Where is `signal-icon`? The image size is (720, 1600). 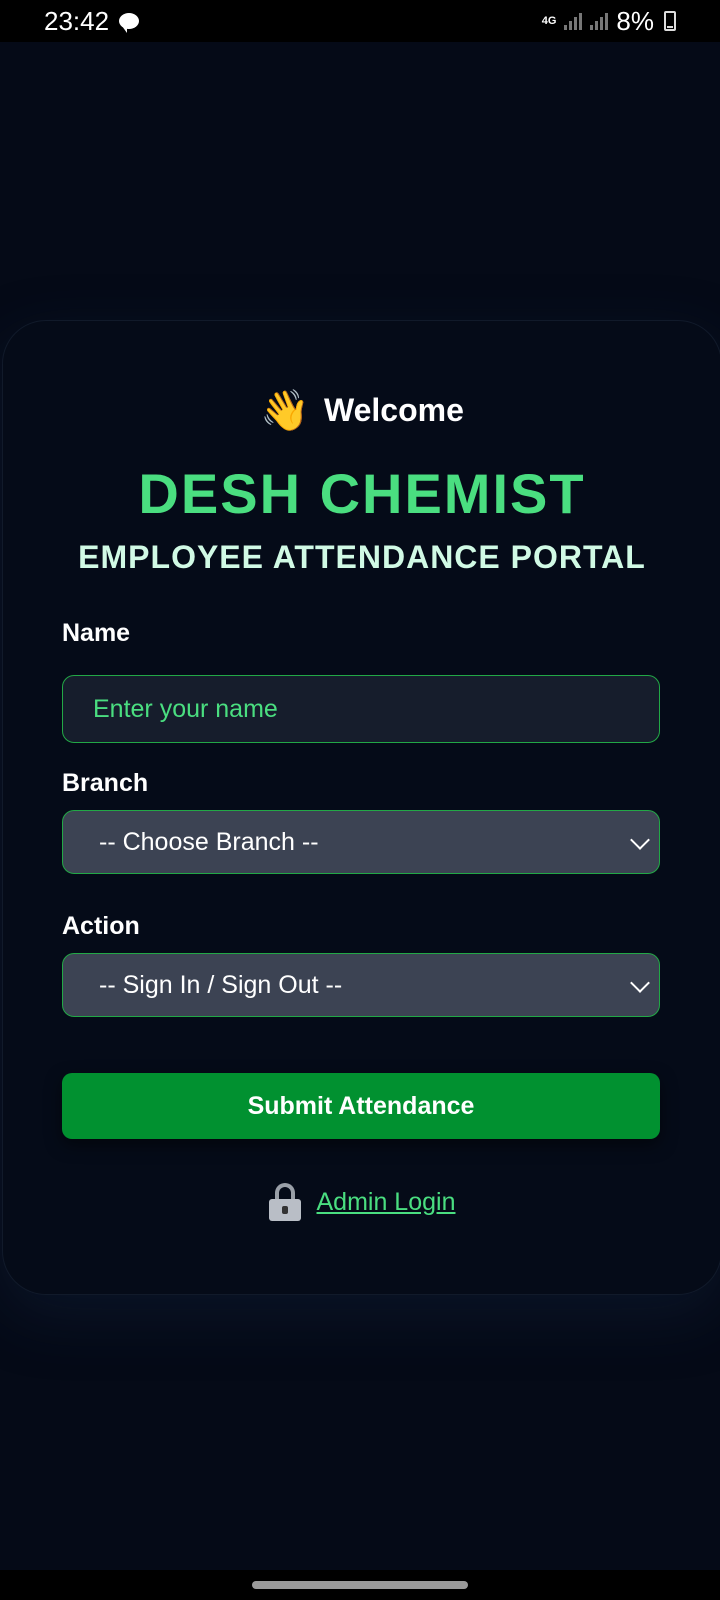
signal-icon is located at coordinates (573, 21).